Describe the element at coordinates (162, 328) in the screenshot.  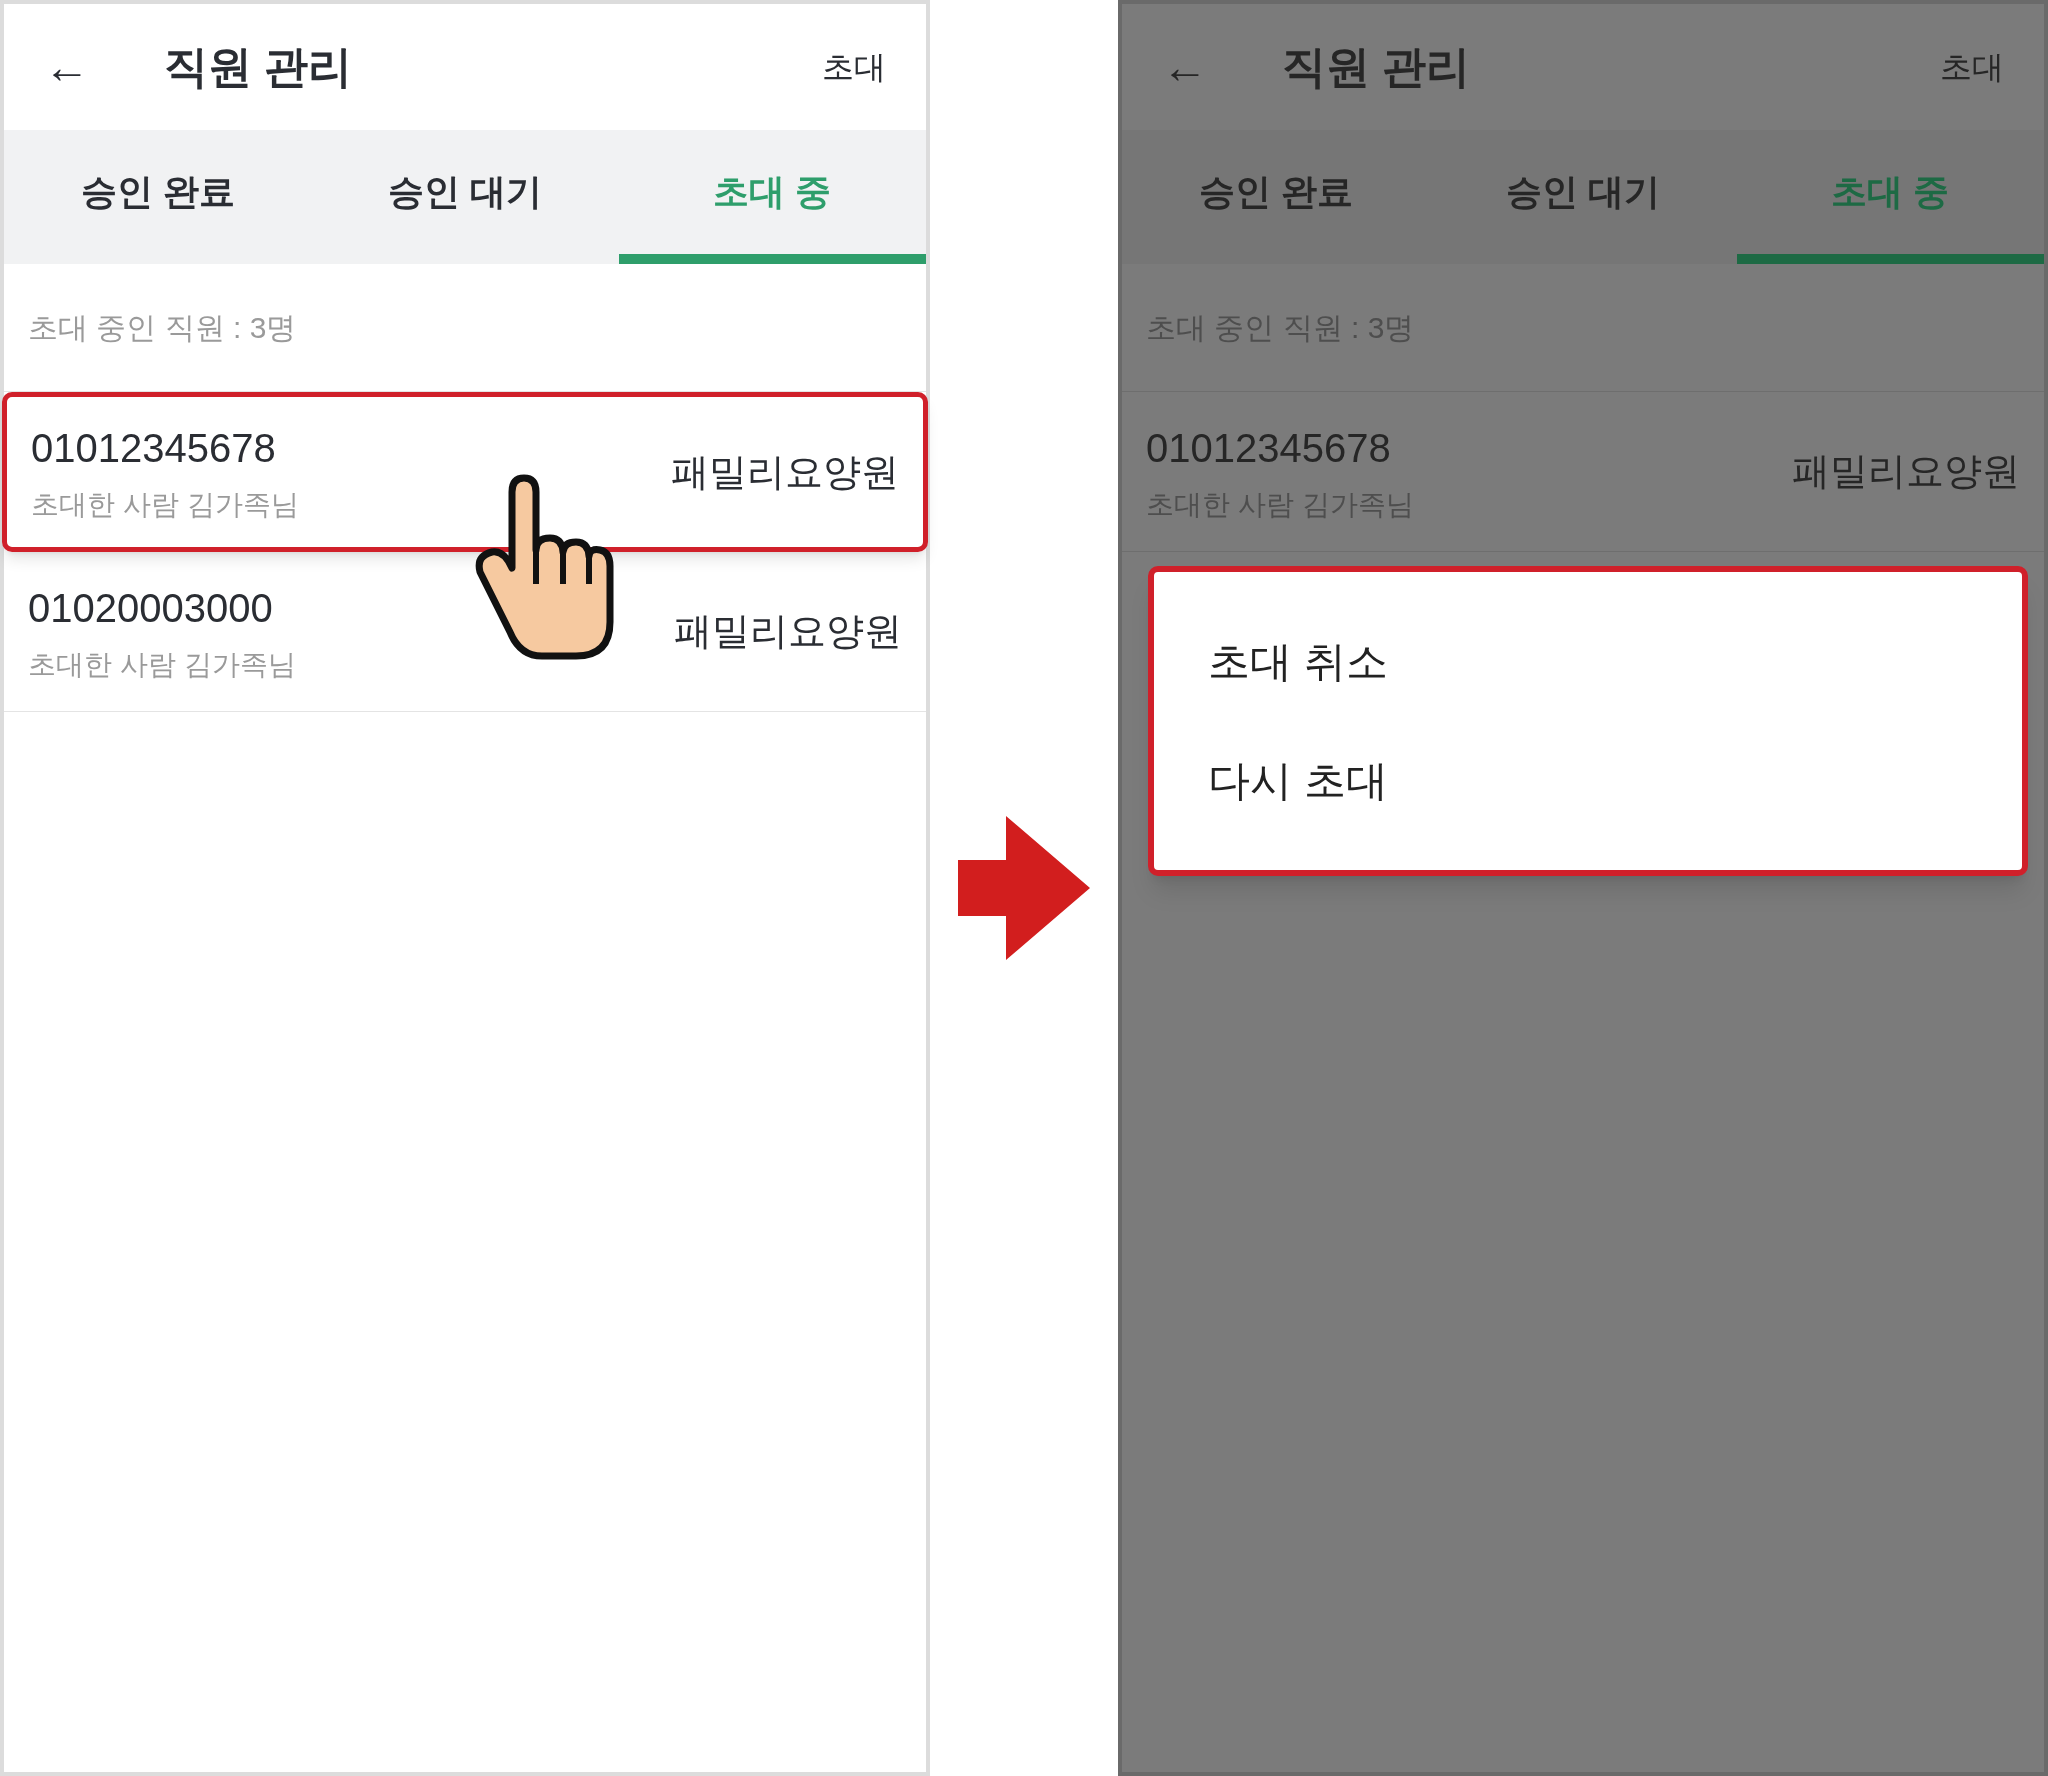
I see `invite-count: 초대 중인 직원 : 3명` at that location.